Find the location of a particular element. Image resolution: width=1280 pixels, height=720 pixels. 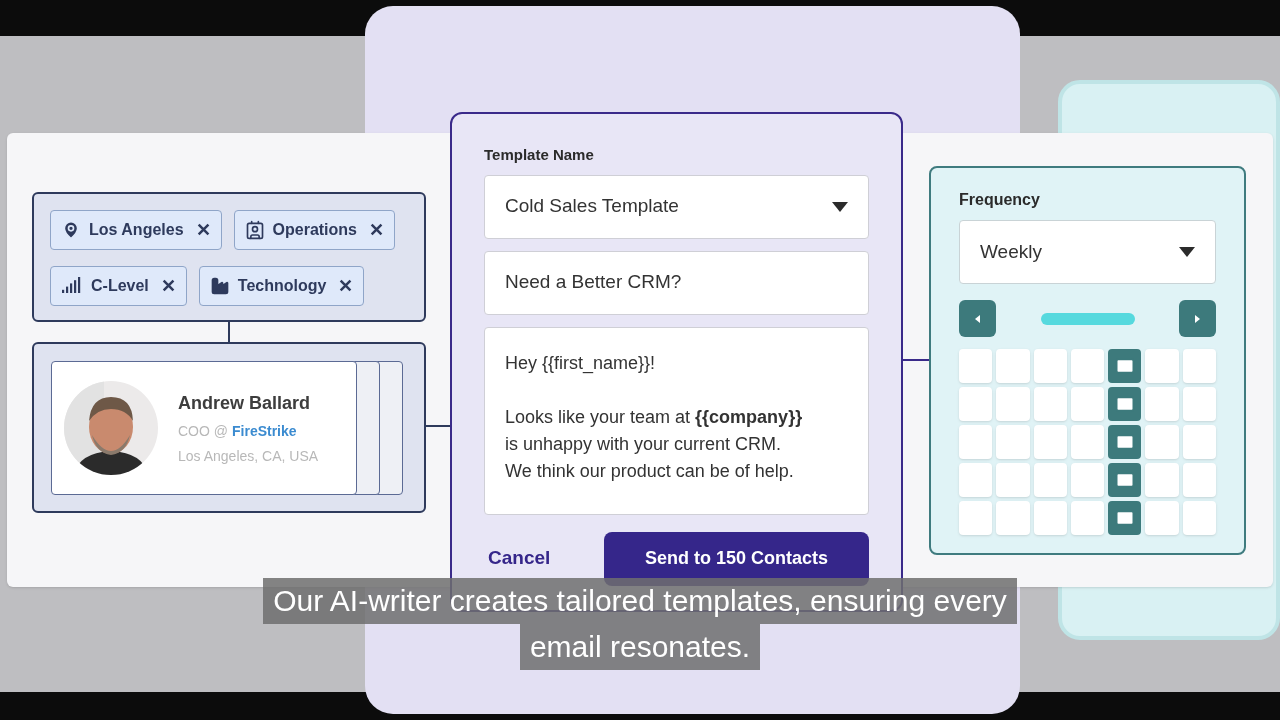

left-arrow-icon is located at coordinates (977, 318).